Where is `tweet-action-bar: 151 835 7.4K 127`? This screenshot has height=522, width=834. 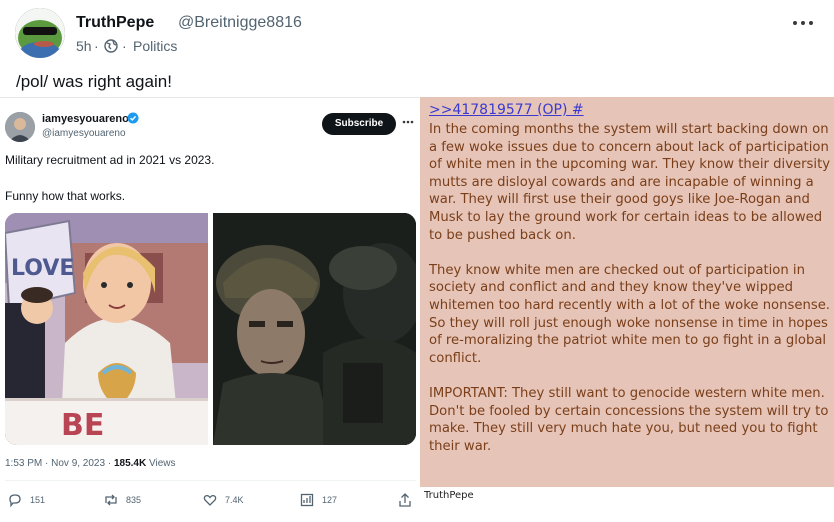 tweet-action-bar: 151 835 7.4K 127 is located at coordinates (209, 501).